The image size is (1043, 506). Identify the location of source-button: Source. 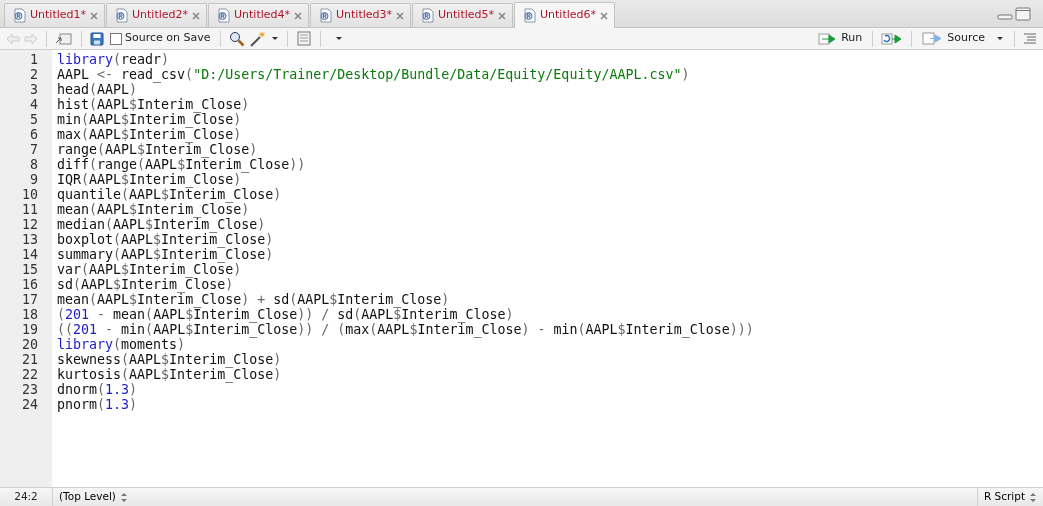
(963, 38).